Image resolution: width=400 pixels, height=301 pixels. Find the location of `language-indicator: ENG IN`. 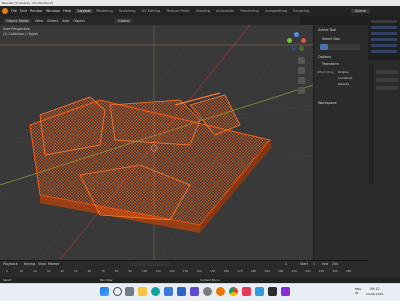

language-indicator: ENG IN is located at coordinates (358, 291).